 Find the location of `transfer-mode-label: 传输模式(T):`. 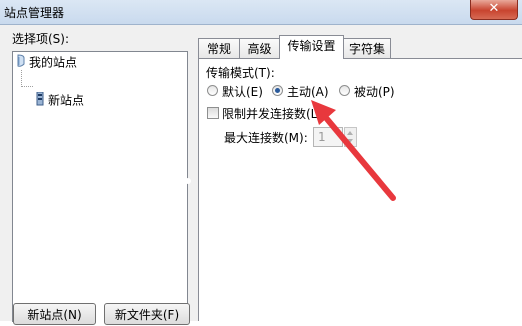

transfer-mode-label: 传输模式(T): is located at coordinates (240, 73).